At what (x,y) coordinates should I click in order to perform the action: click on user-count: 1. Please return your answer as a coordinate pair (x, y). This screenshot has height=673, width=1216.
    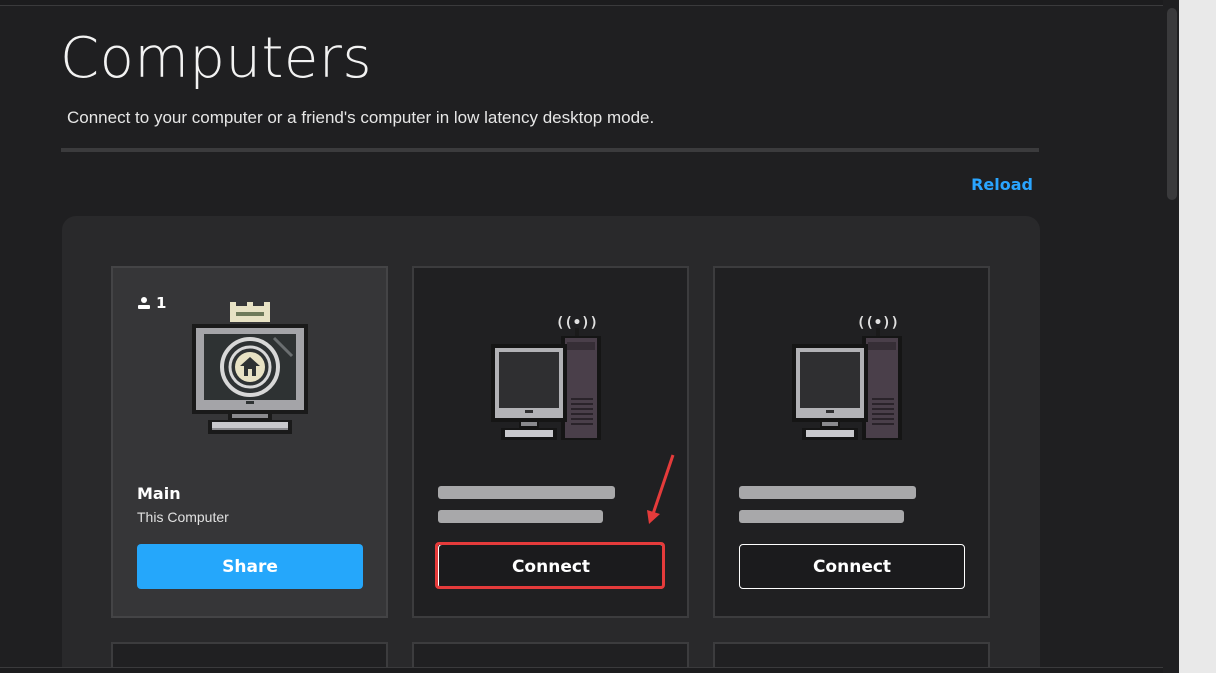
    Looking at the image, I should click on (151, 303).